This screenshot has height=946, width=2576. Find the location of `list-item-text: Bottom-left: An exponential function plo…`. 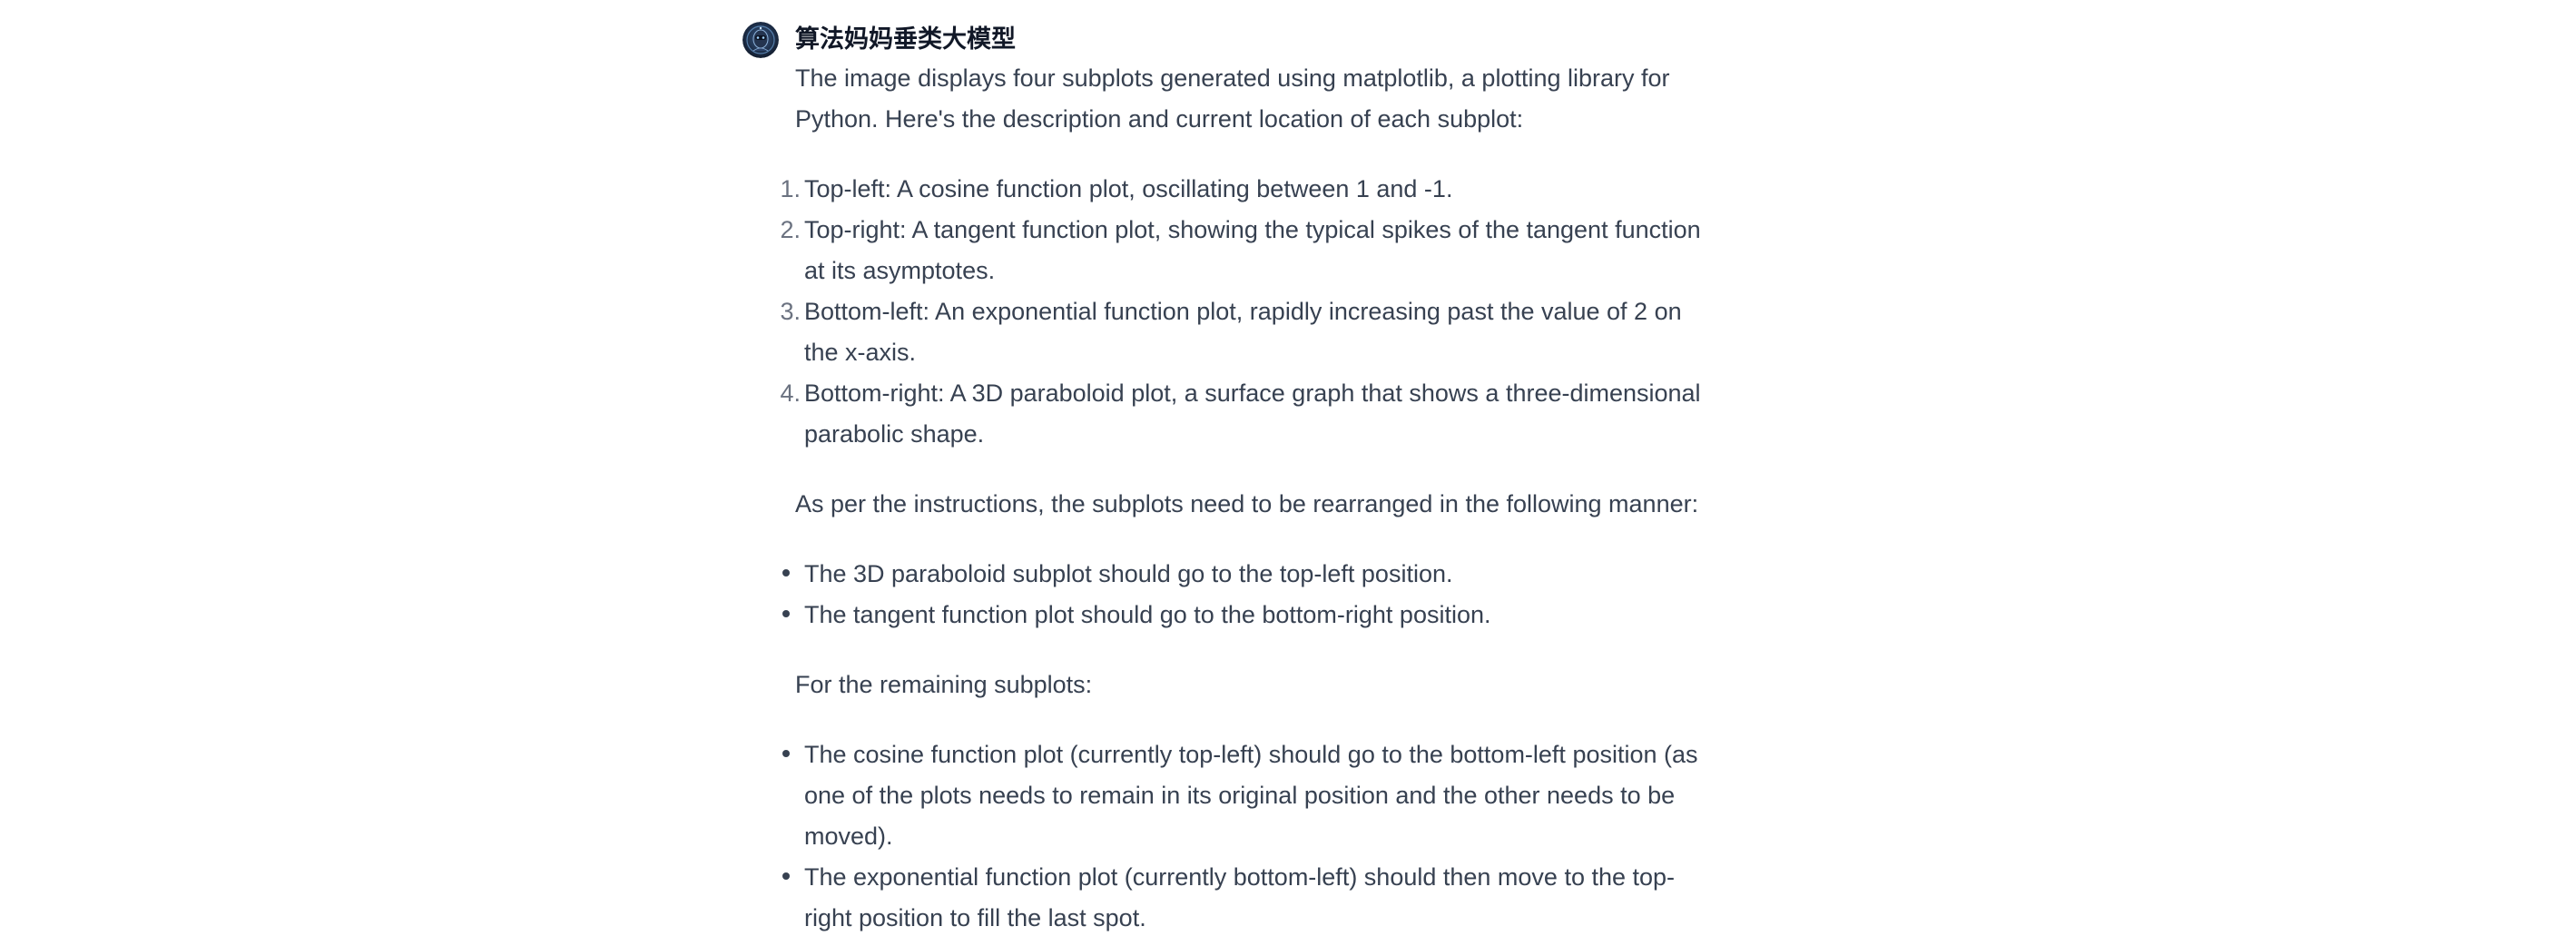

list-item-text: Bottom-left: An exponential function plo… is located at coordinates (1243, 332).